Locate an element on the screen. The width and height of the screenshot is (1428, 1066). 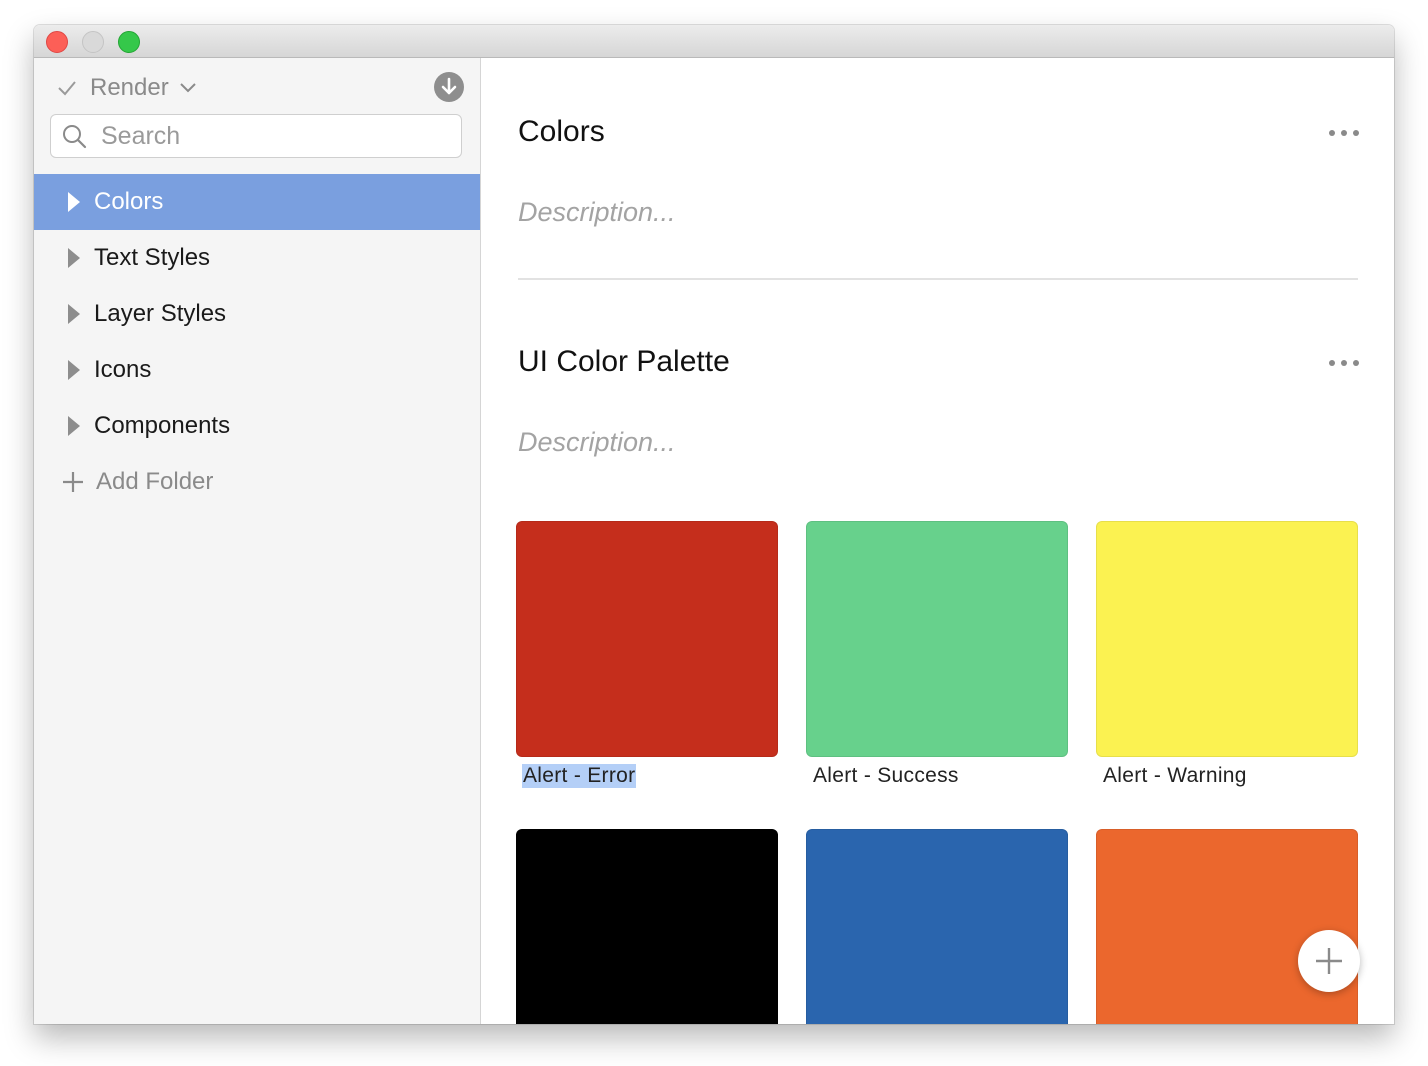
swatch-label: Alert - Warning is located at coordinates (1175, 776).